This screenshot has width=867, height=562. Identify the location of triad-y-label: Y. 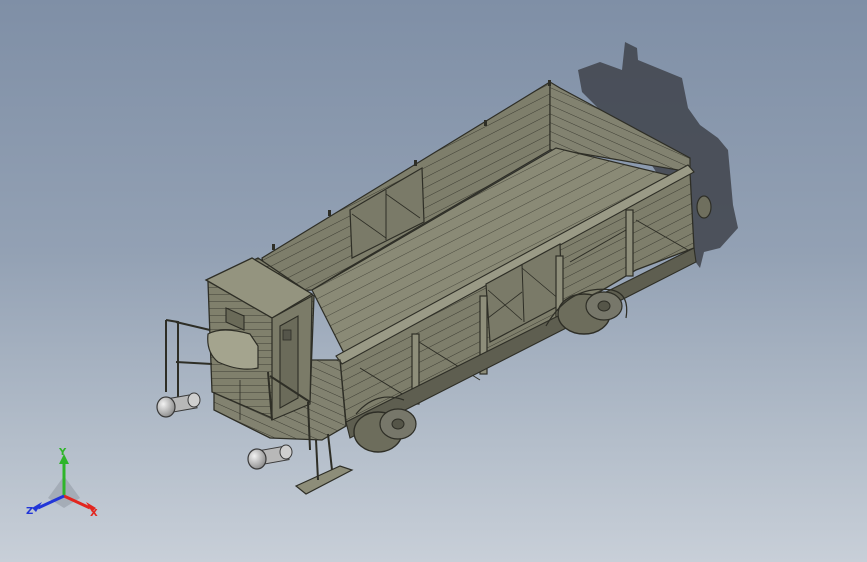
(62, 452).